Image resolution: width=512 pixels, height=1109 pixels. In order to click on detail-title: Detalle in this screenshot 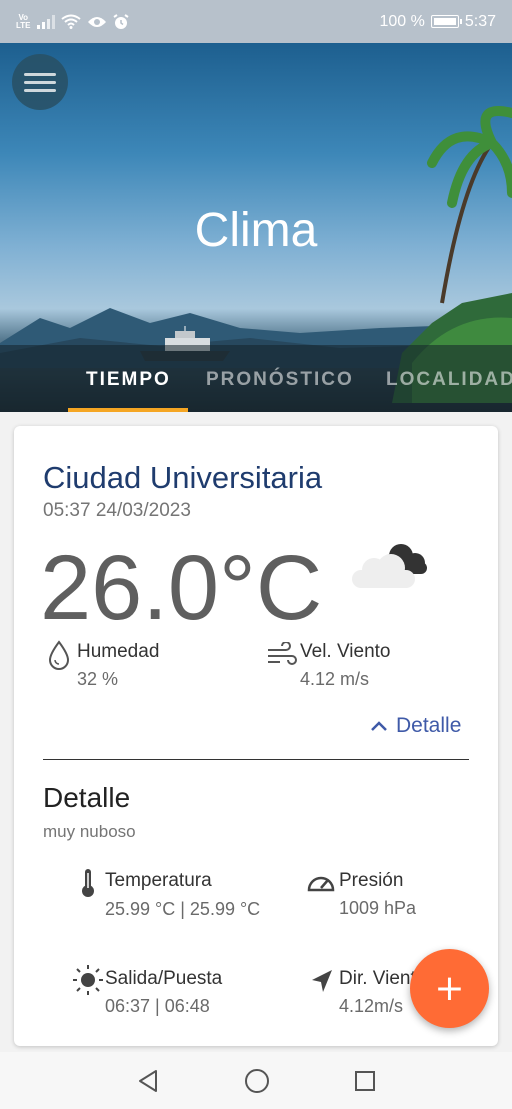, I will do `click(87, 797)`.